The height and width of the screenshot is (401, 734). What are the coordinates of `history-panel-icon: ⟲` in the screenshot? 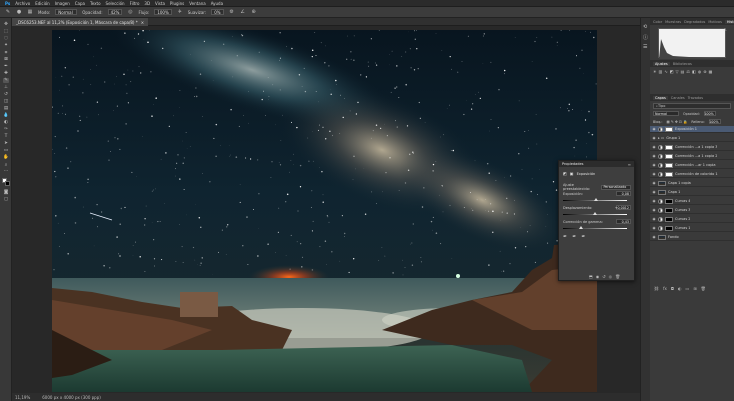 It's located at (645, 27).